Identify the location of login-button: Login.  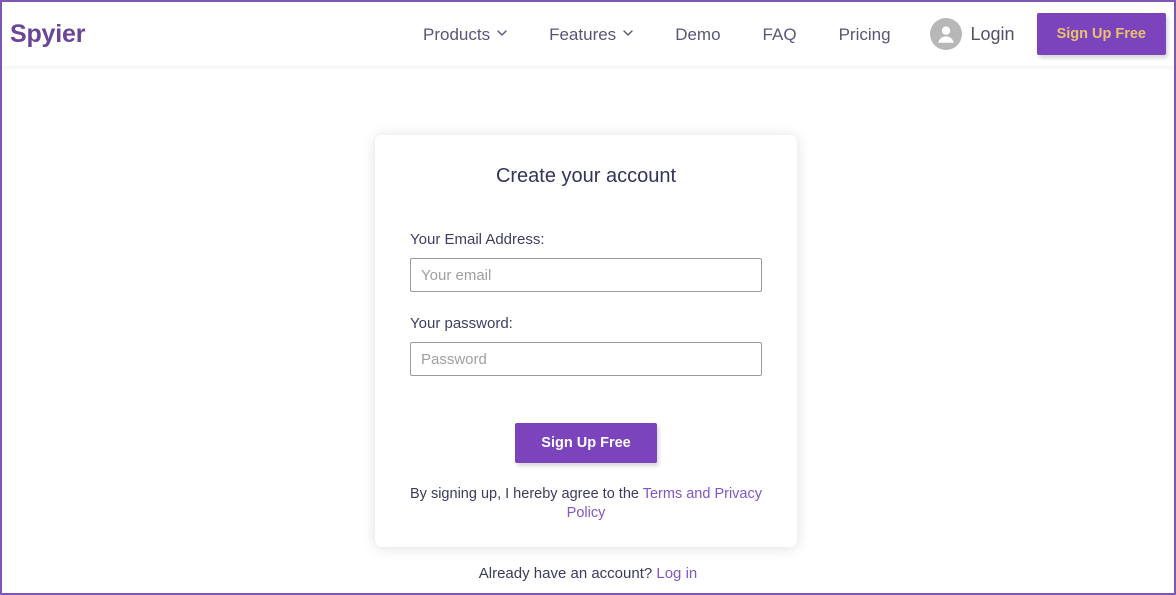
(972, 34).